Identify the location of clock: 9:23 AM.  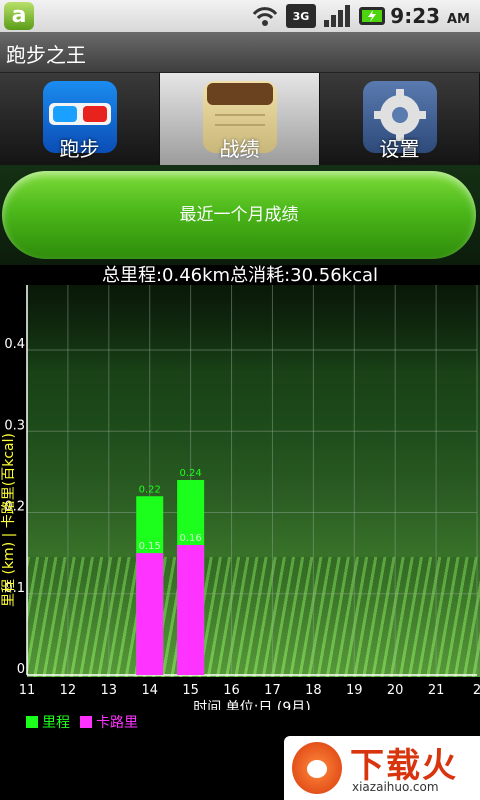
(430, 16).